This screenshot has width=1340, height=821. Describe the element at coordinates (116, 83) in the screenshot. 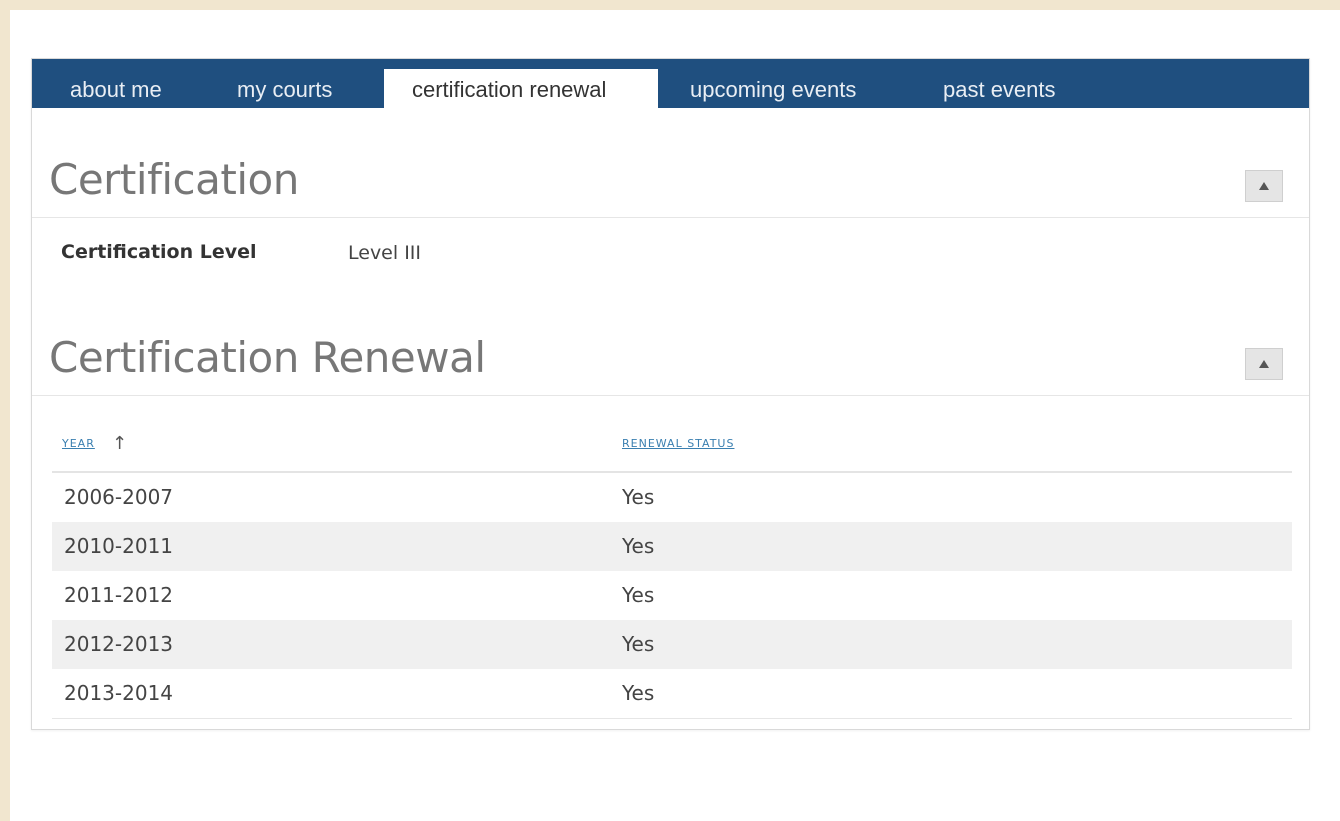

I see `tab-about-me: about me` at that location.